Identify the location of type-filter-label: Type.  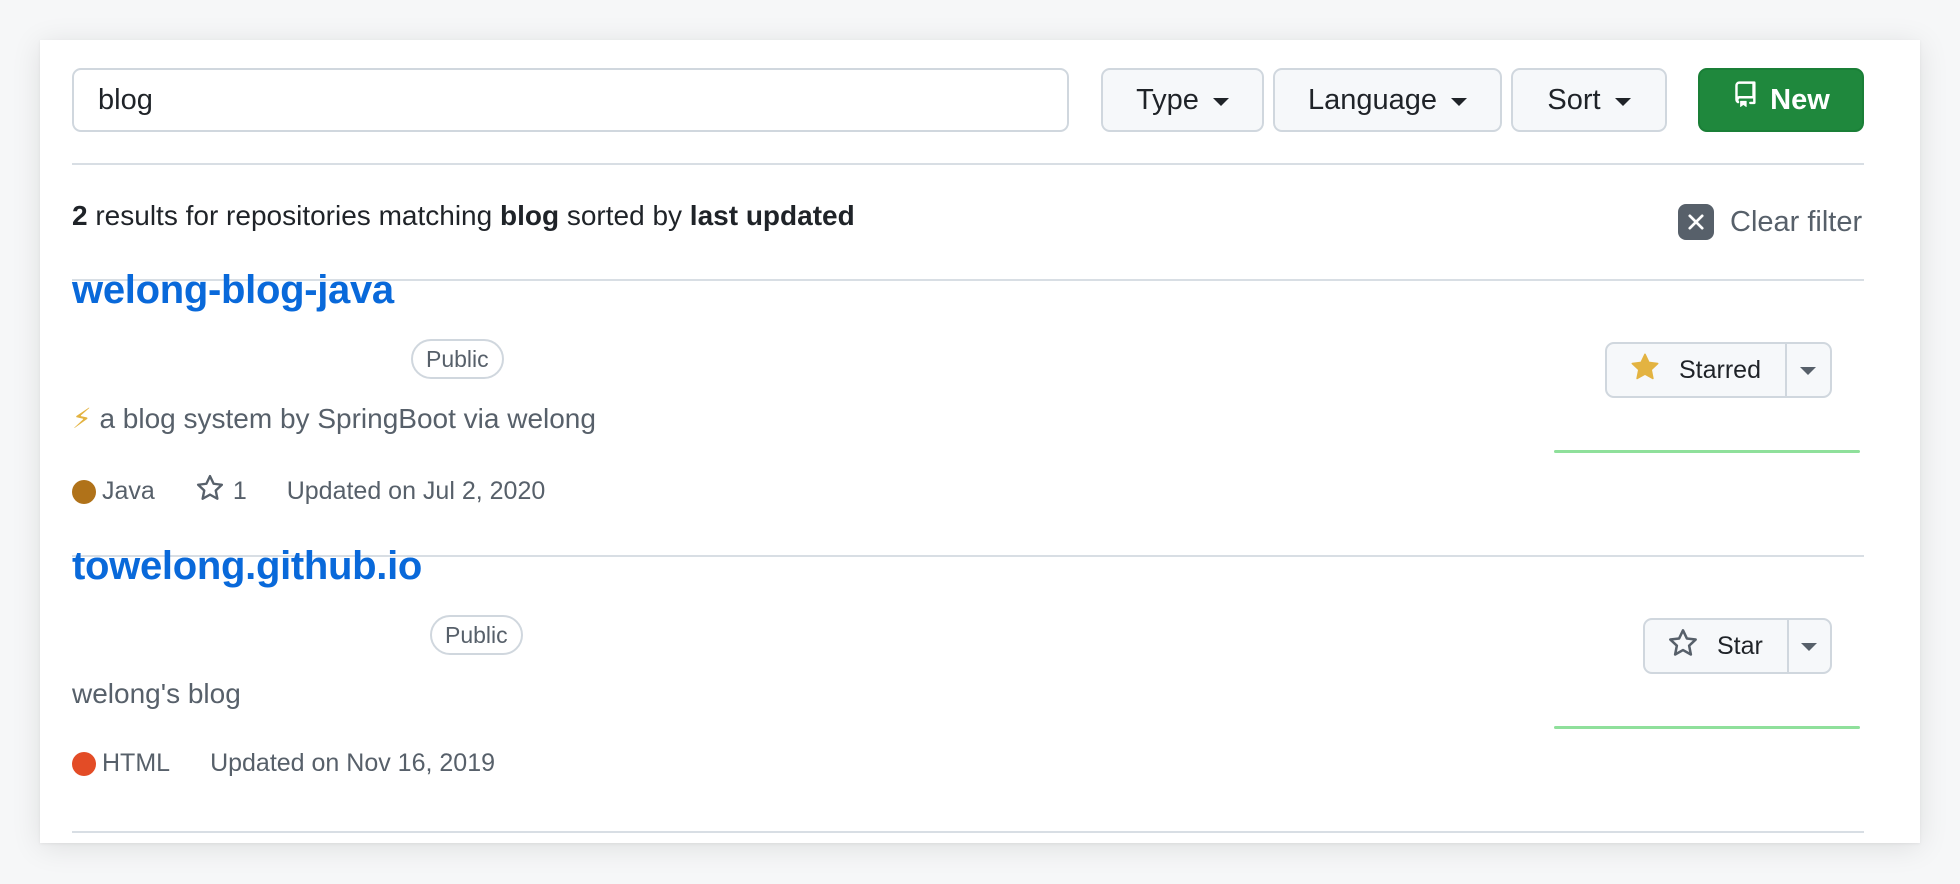
(1167, 99).